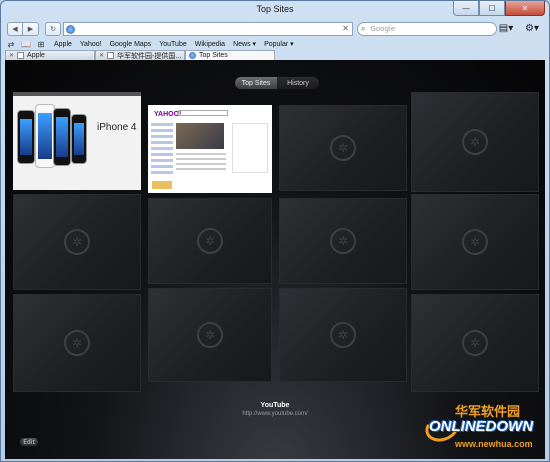  Describe the element at coordinates (29, 442) in the screenshot. I see `edit-button: Edit` at that location.